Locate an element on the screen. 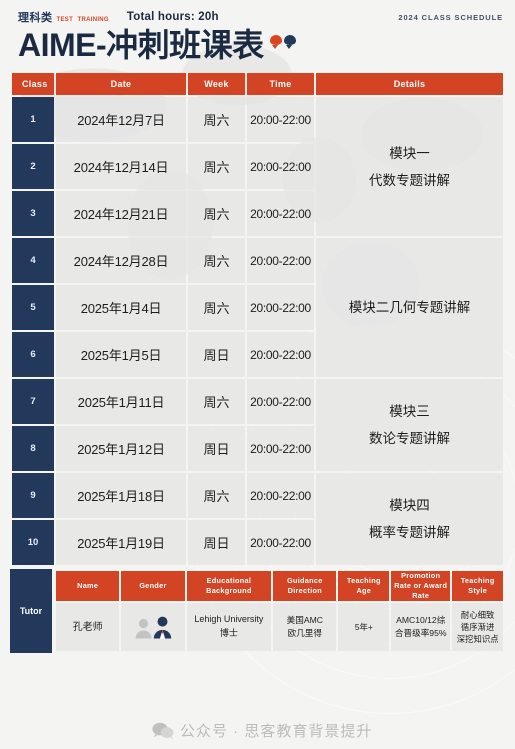 The width and height of the screenshot is (515, 749). column-header-date: Date is located at coordinates (121, 84).